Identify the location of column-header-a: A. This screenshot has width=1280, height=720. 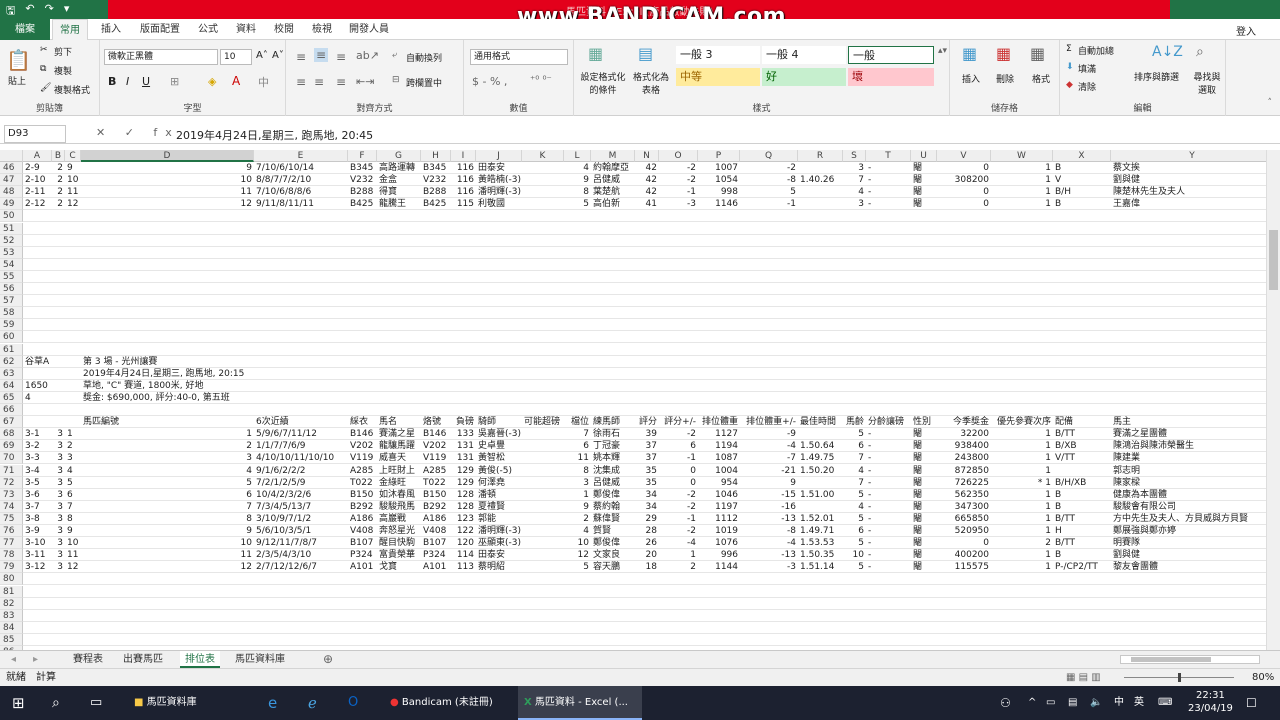
(37, 156).